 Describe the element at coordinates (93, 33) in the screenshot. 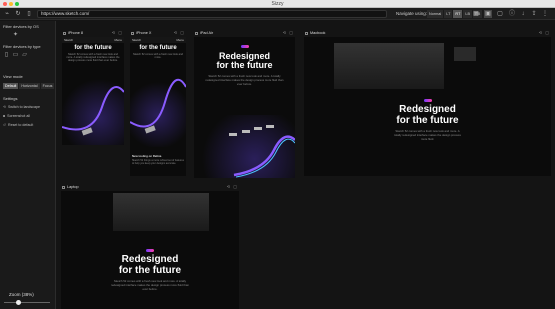

I see `device-header: iPhone 8 ⟲ ▢` at that location.